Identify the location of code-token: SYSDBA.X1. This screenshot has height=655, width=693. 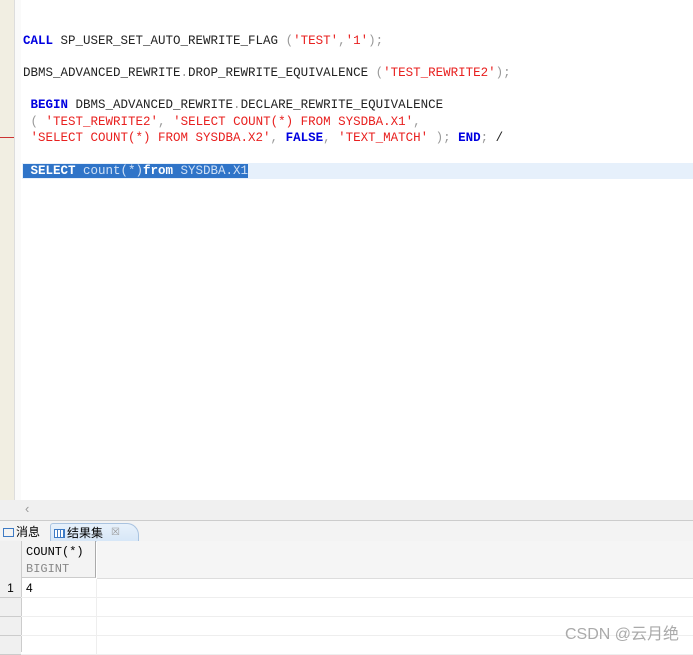
(211, 171).